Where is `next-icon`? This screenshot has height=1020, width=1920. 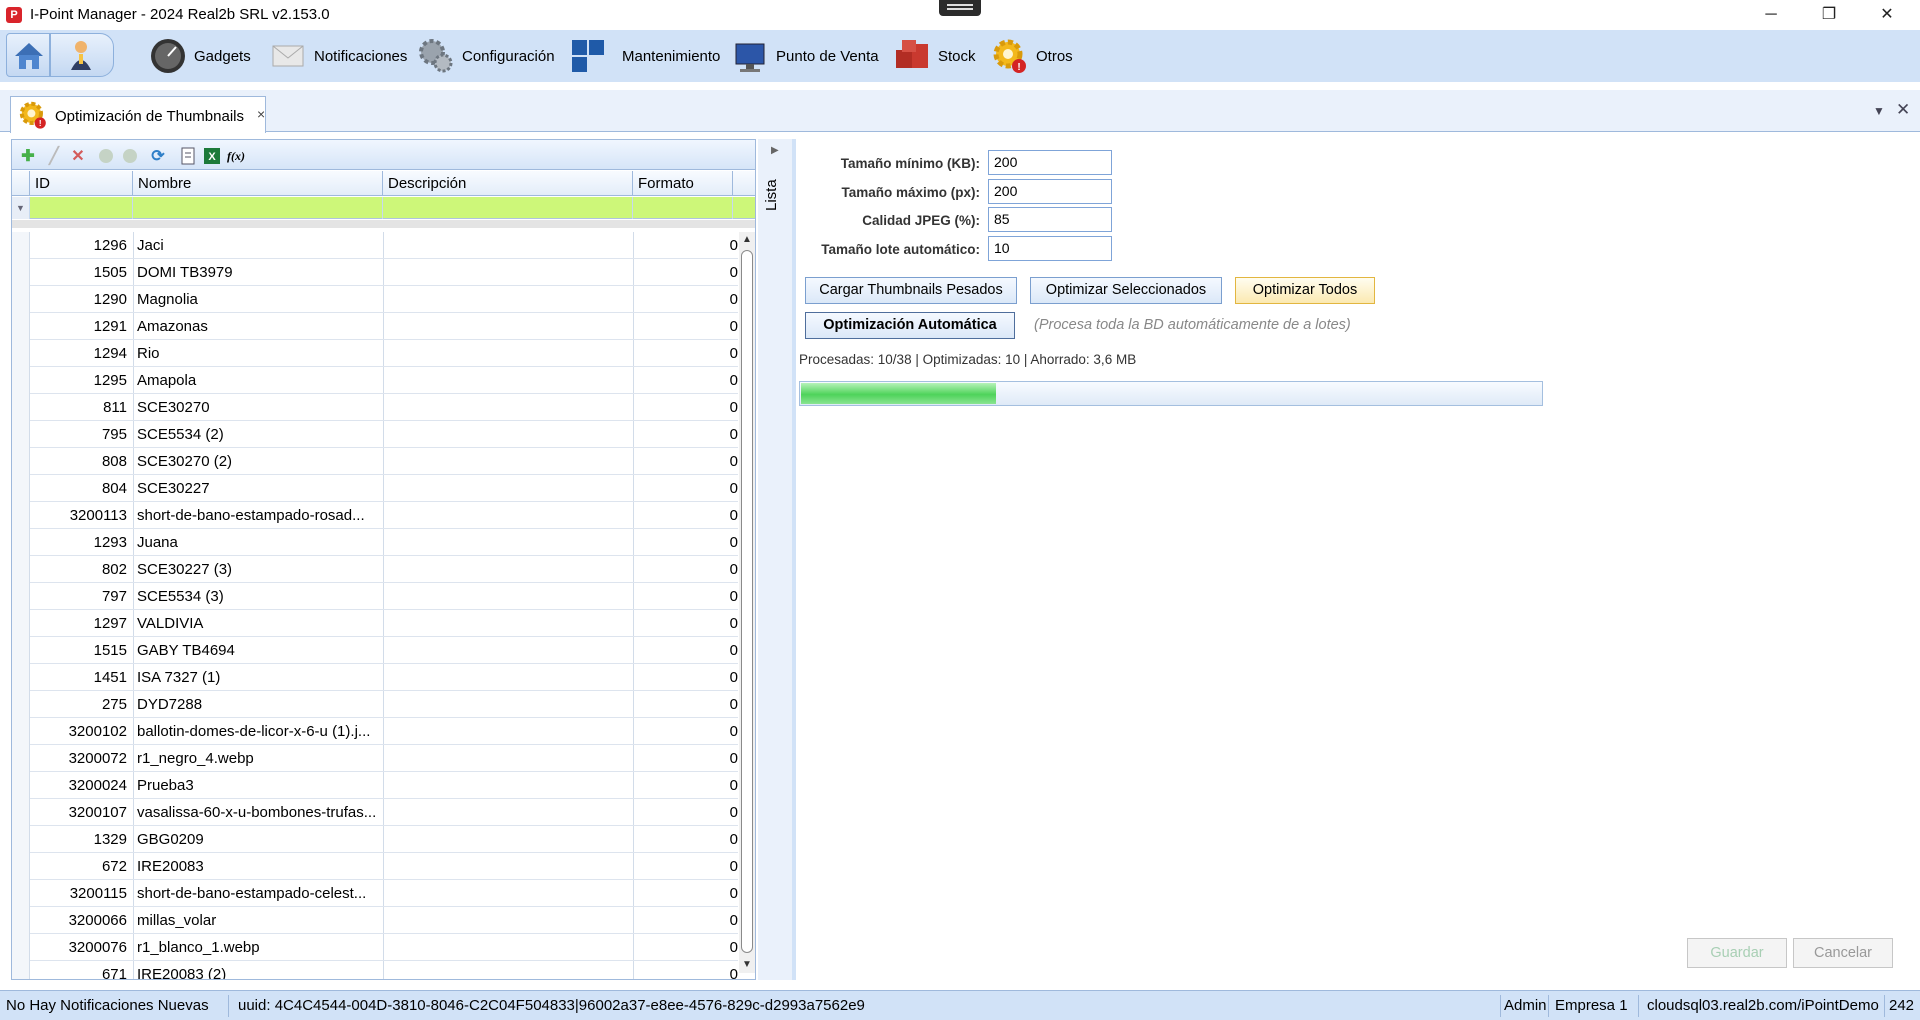 next-icon is located at coordinates (130, 156).